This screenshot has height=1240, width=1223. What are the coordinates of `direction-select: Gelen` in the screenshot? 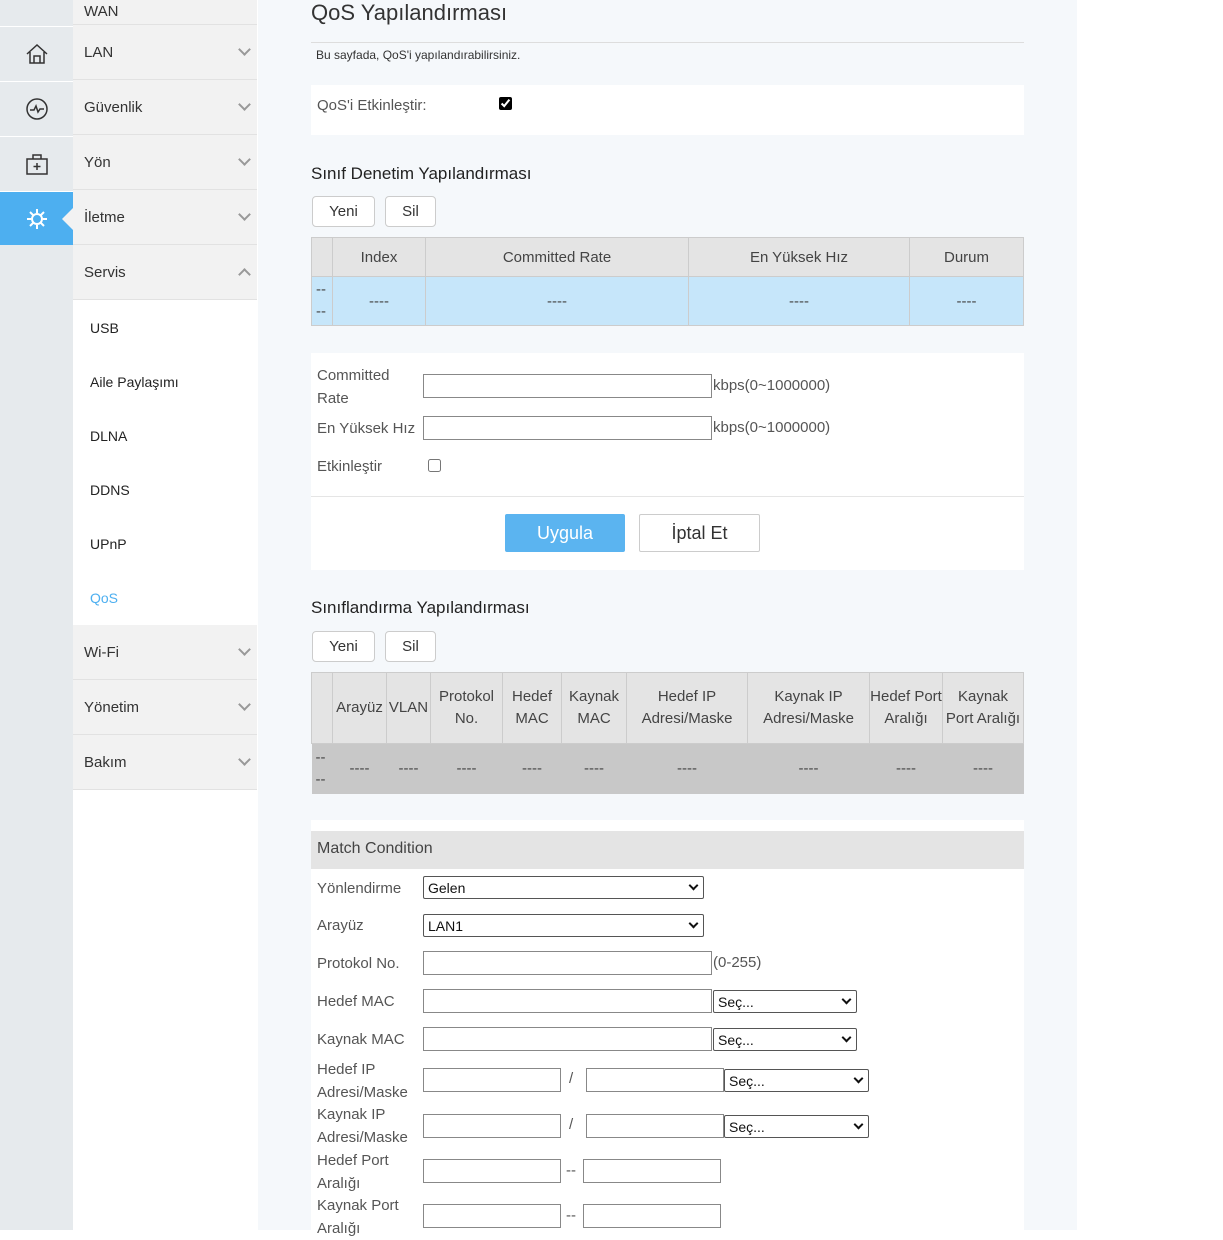 It's located at (563, 887).